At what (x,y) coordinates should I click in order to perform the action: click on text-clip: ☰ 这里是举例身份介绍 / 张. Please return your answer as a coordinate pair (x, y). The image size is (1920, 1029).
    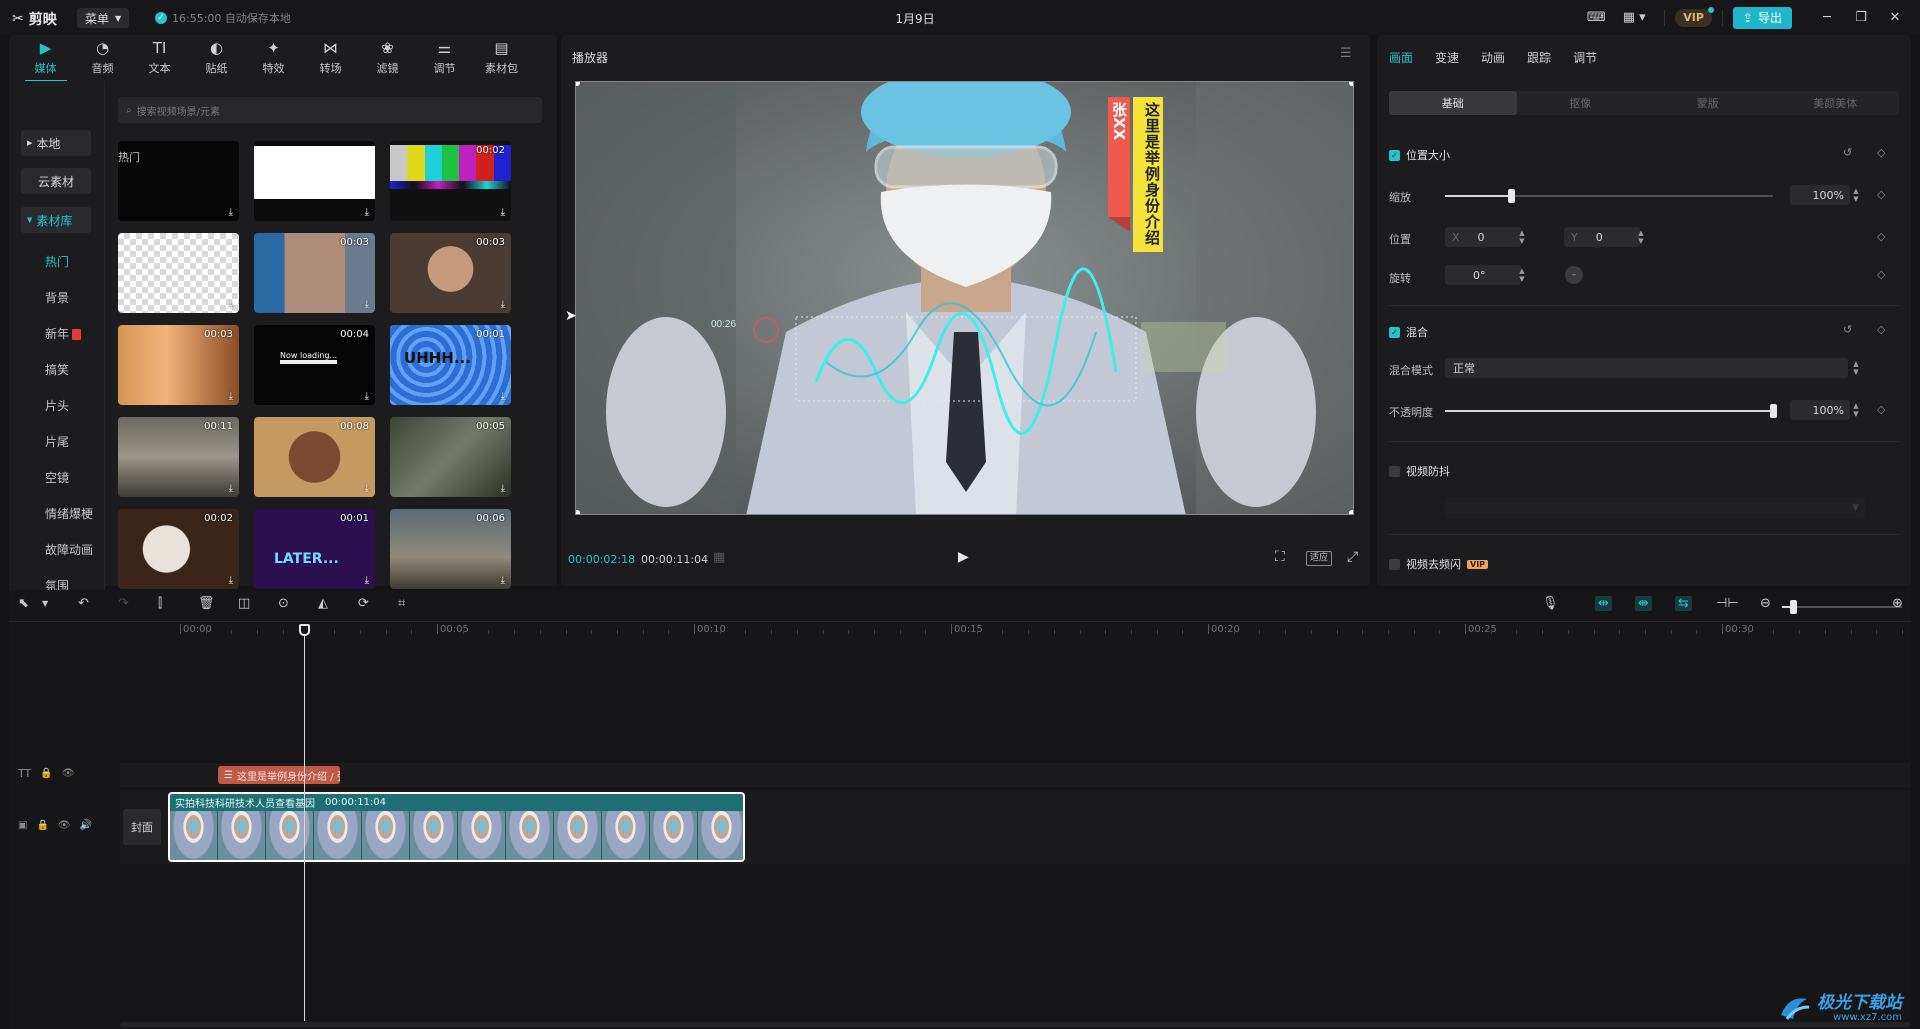
    Looking at the image, I should click on (279, 775).